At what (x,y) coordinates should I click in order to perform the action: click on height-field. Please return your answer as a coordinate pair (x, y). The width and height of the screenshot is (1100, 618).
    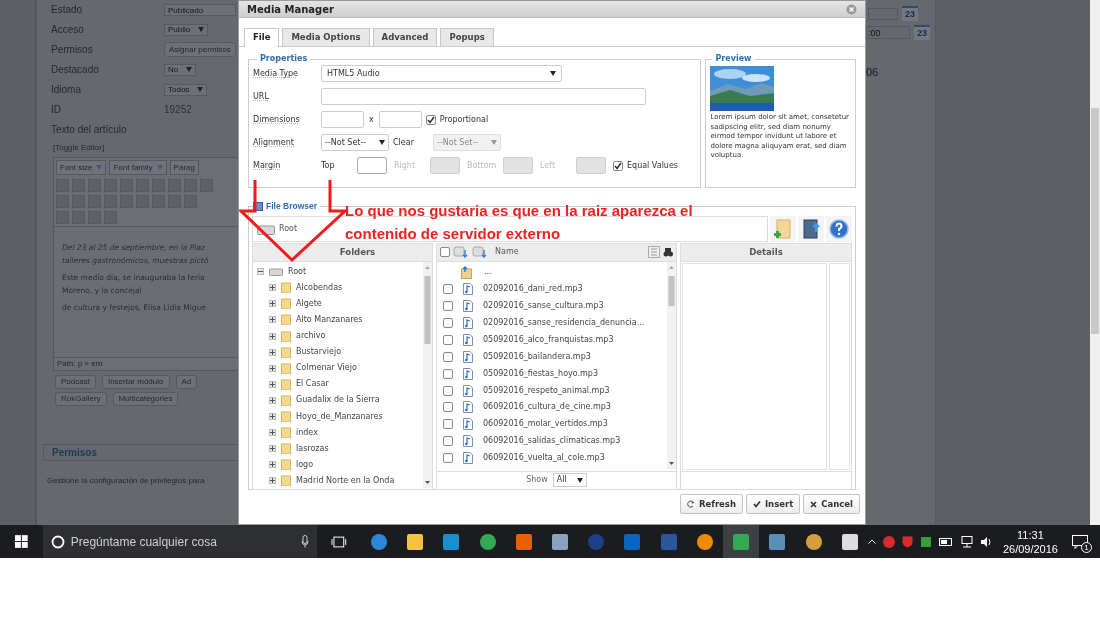
    Looking at the image, I should click on (400, 119).